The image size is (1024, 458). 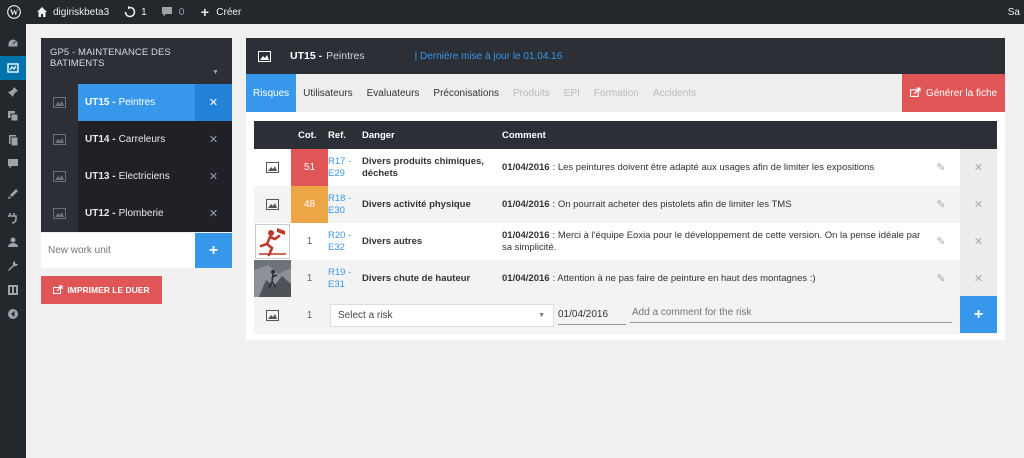 What do you see at coordinates (110, 58) in the screenshot?
I see `group-title: GP5 - MAINTENANCE DES BATIMENTS` at bounding box center [110, 58].